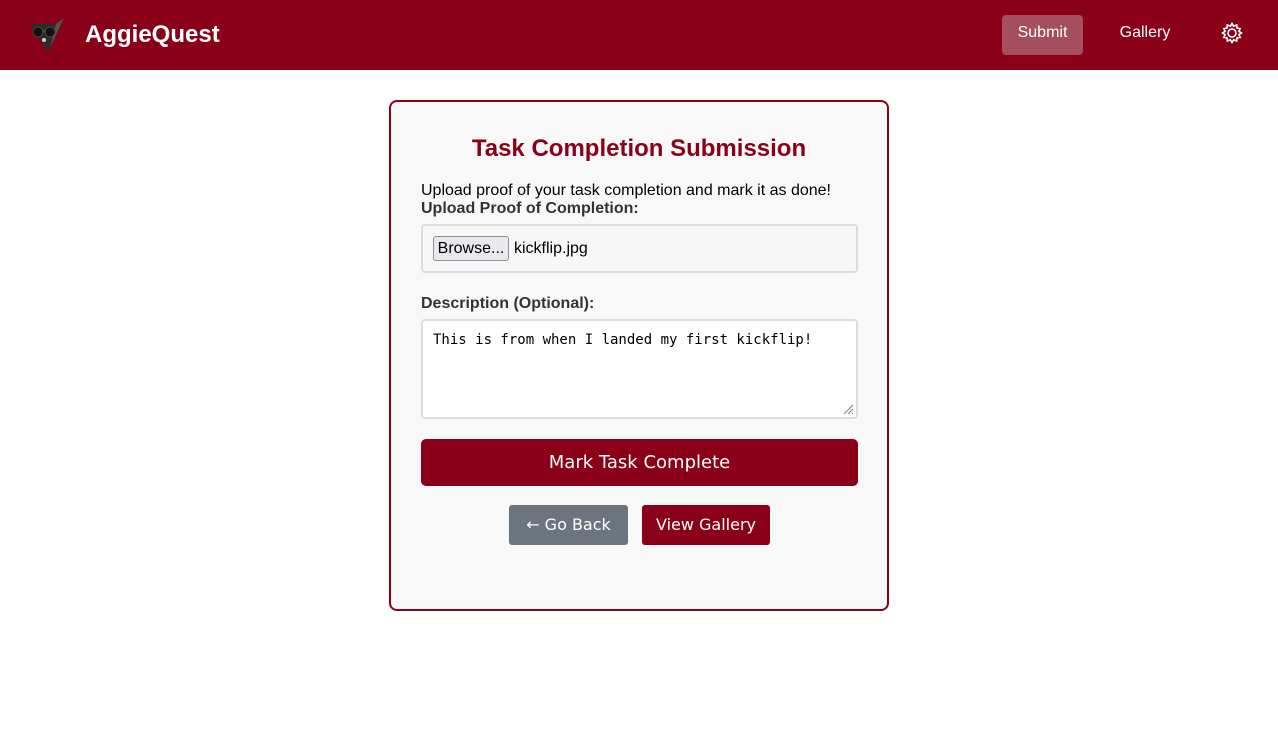  What do you see at coordinates (639, 248) in the screenshot?
I see `file-upload-field: Browse... kickflip.jpg` at bounding box center [639, 248].